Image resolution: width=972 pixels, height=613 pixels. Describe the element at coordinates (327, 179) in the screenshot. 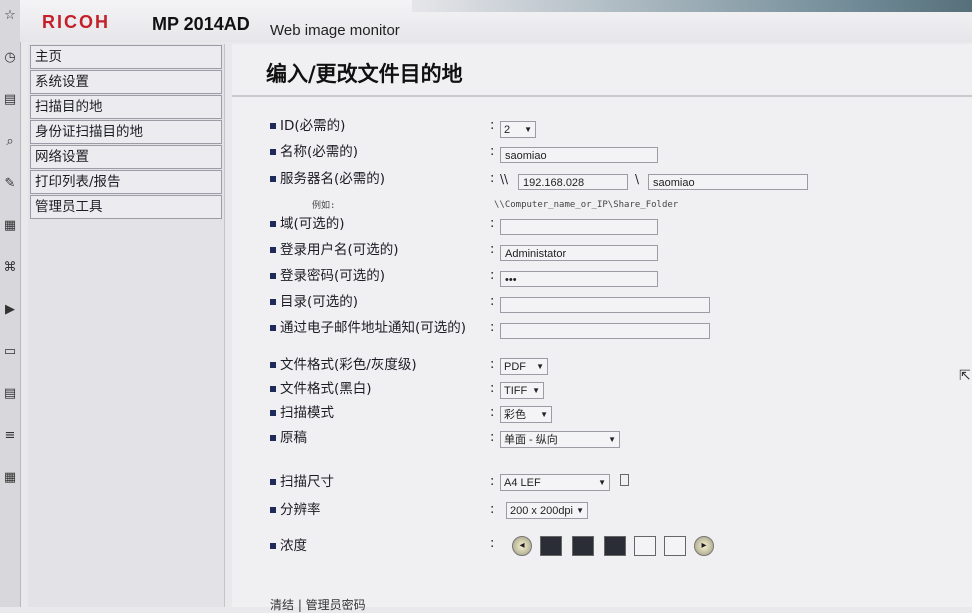

I see `server-label: 服务器名(必需的)` at that location.